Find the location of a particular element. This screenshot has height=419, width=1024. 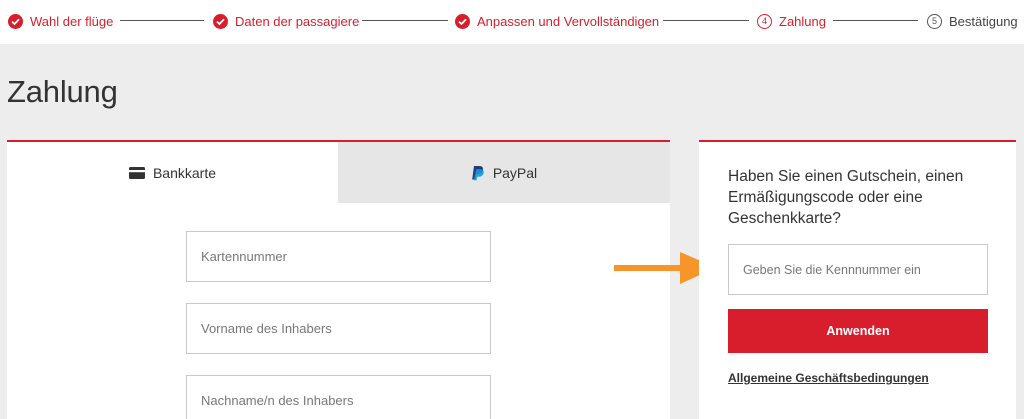

step-passenger-data: Daten der passagiere is located at coordinates (286, 21).